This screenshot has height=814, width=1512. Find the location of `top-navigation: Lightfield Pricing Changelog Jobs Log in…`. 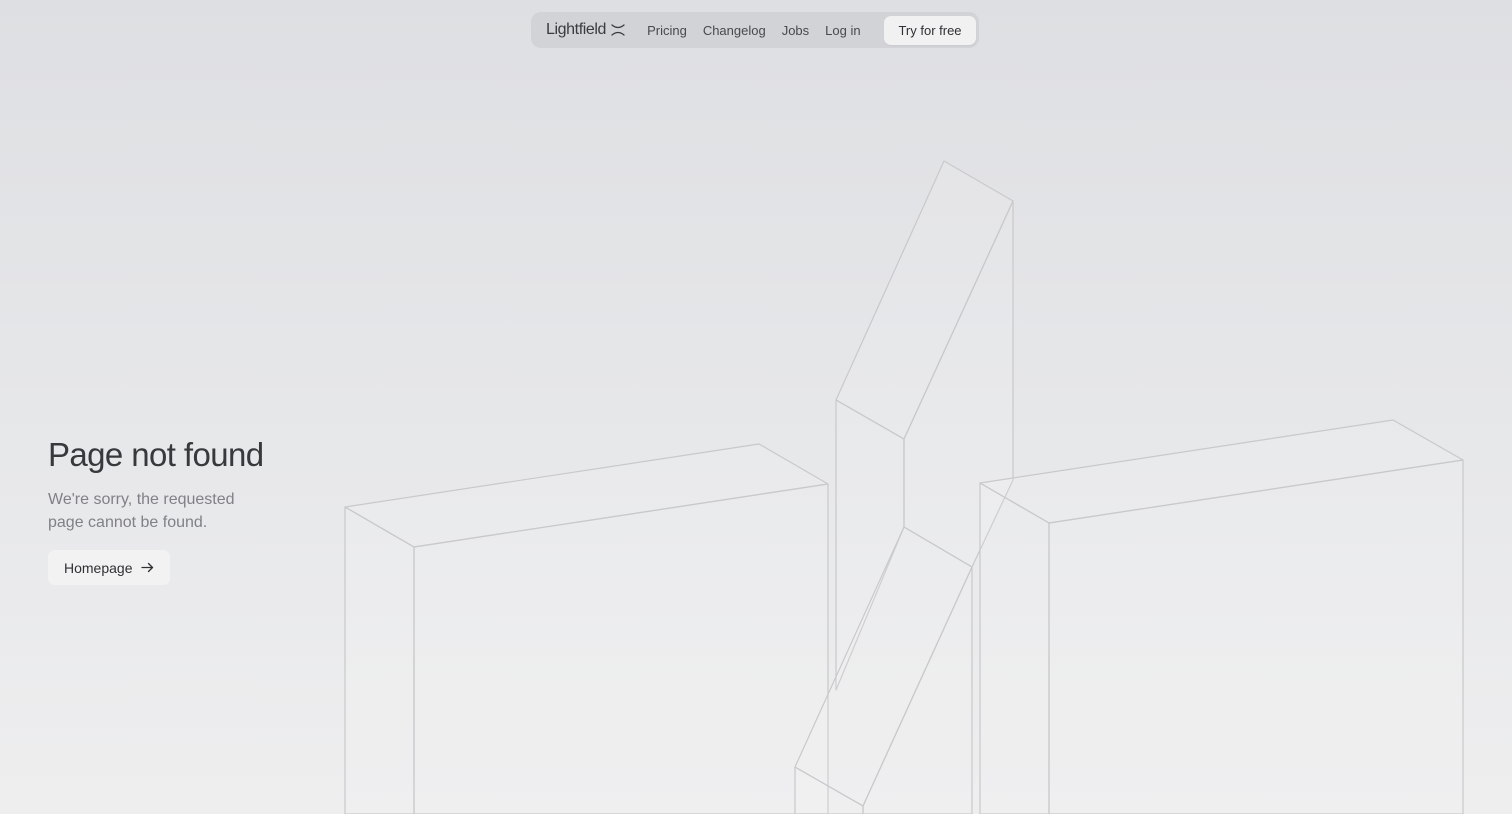

top-navigation: Lightfield Pricing Changelog Jobs Log in… is located at coordinates (755, 30).